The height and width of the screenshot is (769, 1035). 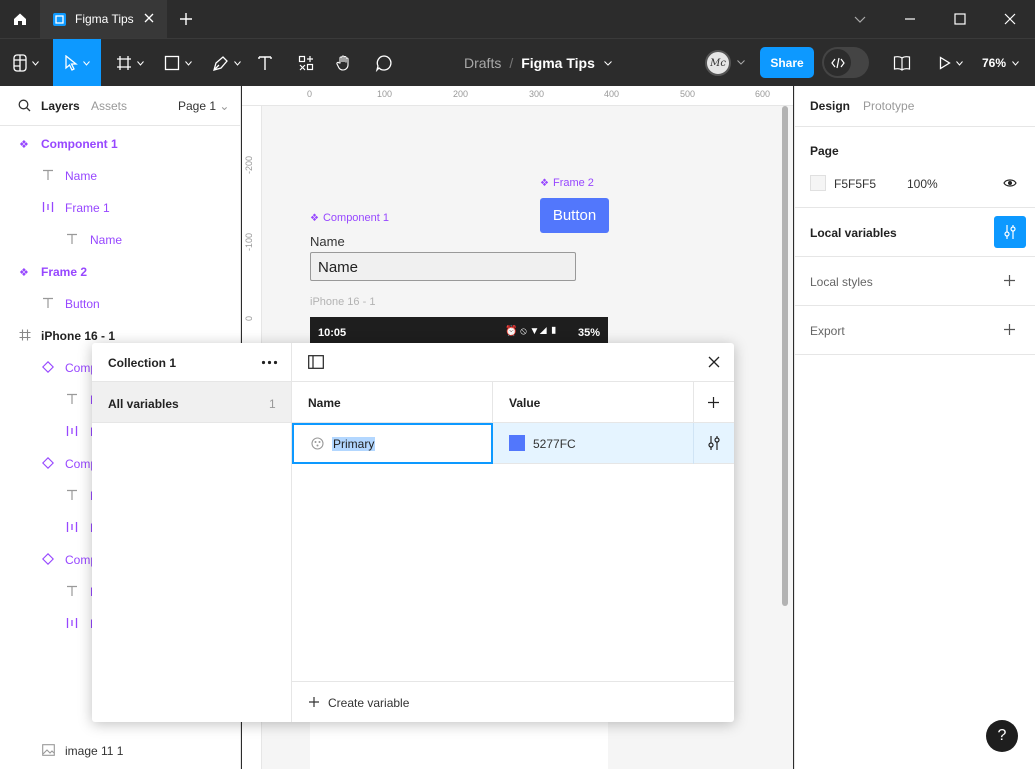 I want to click on component1-canvas-label: ❖ Component 1, so click(x=349, y=218).